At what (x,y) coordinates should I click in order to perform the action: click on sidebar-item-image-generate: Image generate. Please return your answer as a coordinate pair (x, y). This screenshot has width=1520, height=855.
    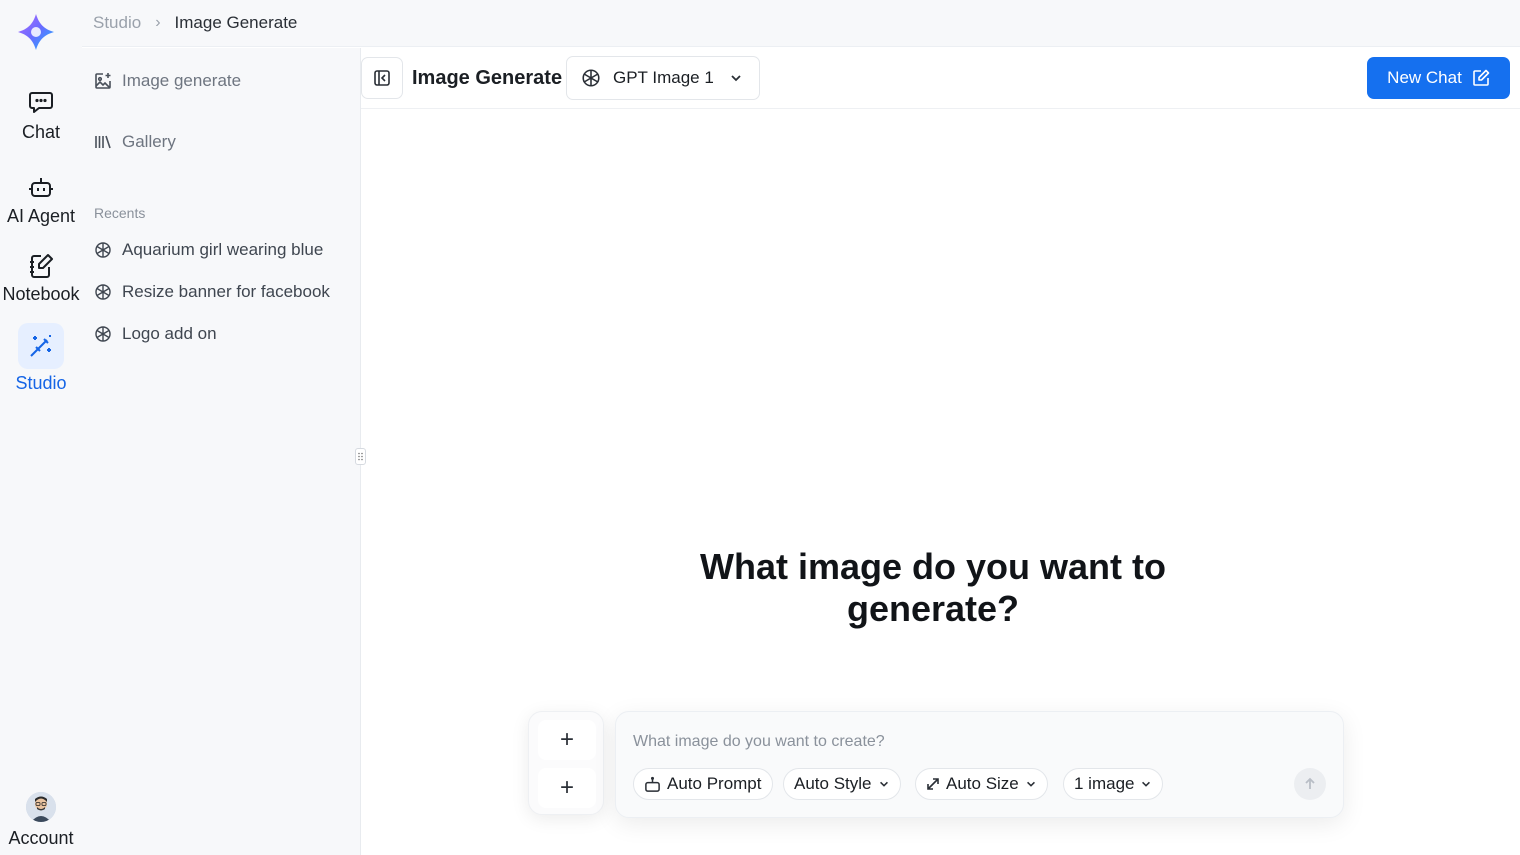
    Looking at the image, I should click on (167, 81).